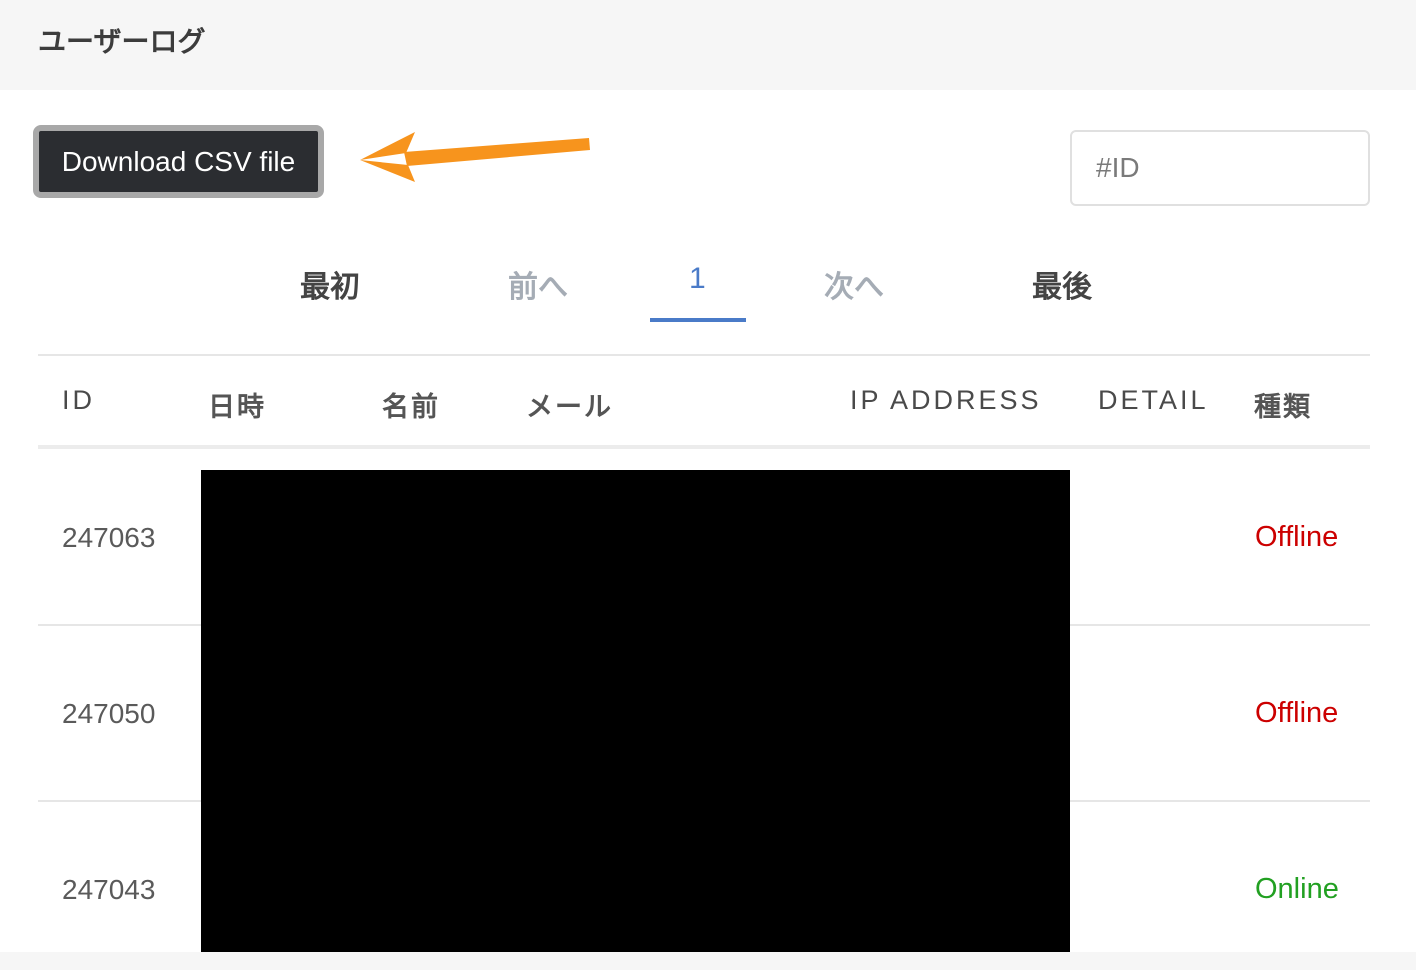 The height and width of the screenshot is (970, 1416). Describe the element at coordinates (1153, 400) in the screenshot. I see `column-header-detail: DETAIL` at that location.